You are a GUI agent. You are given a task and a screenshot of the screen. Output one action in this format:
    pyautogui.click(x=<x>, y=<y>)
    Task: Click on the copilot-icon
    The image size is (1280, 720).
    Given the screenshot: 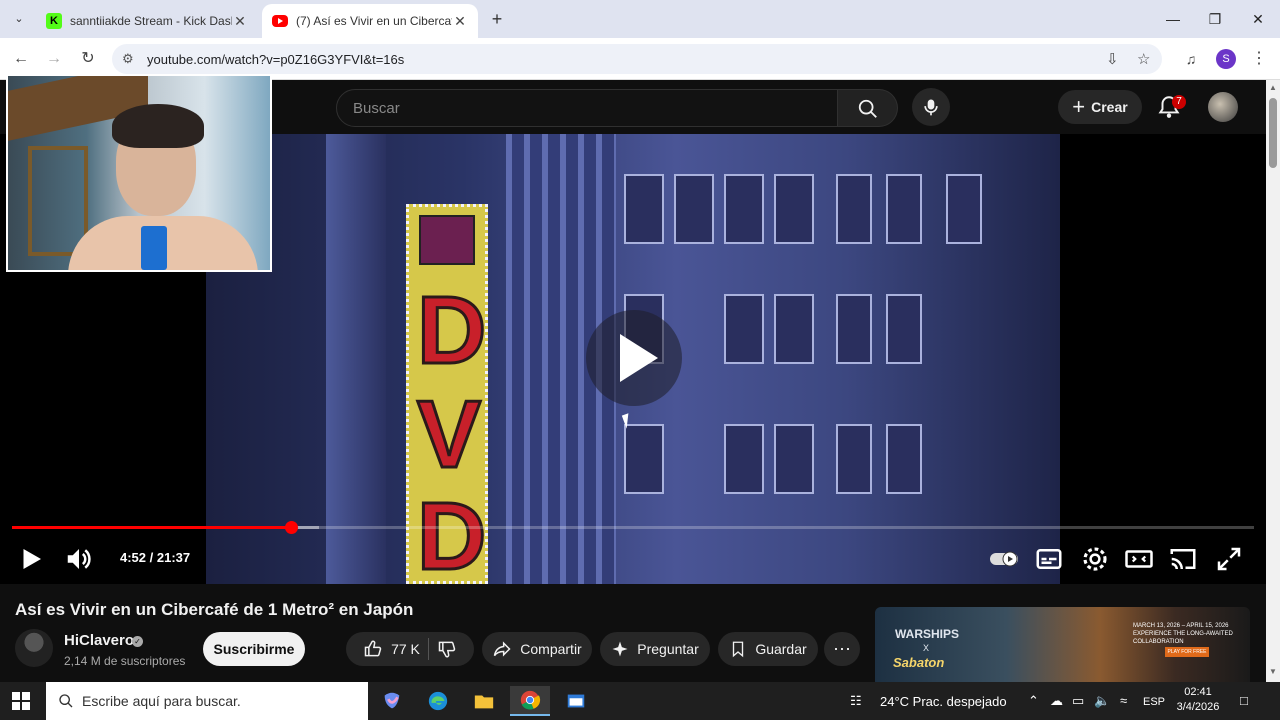 What is the action you would take?
    pyautogui.click(x=392, y=701)
    